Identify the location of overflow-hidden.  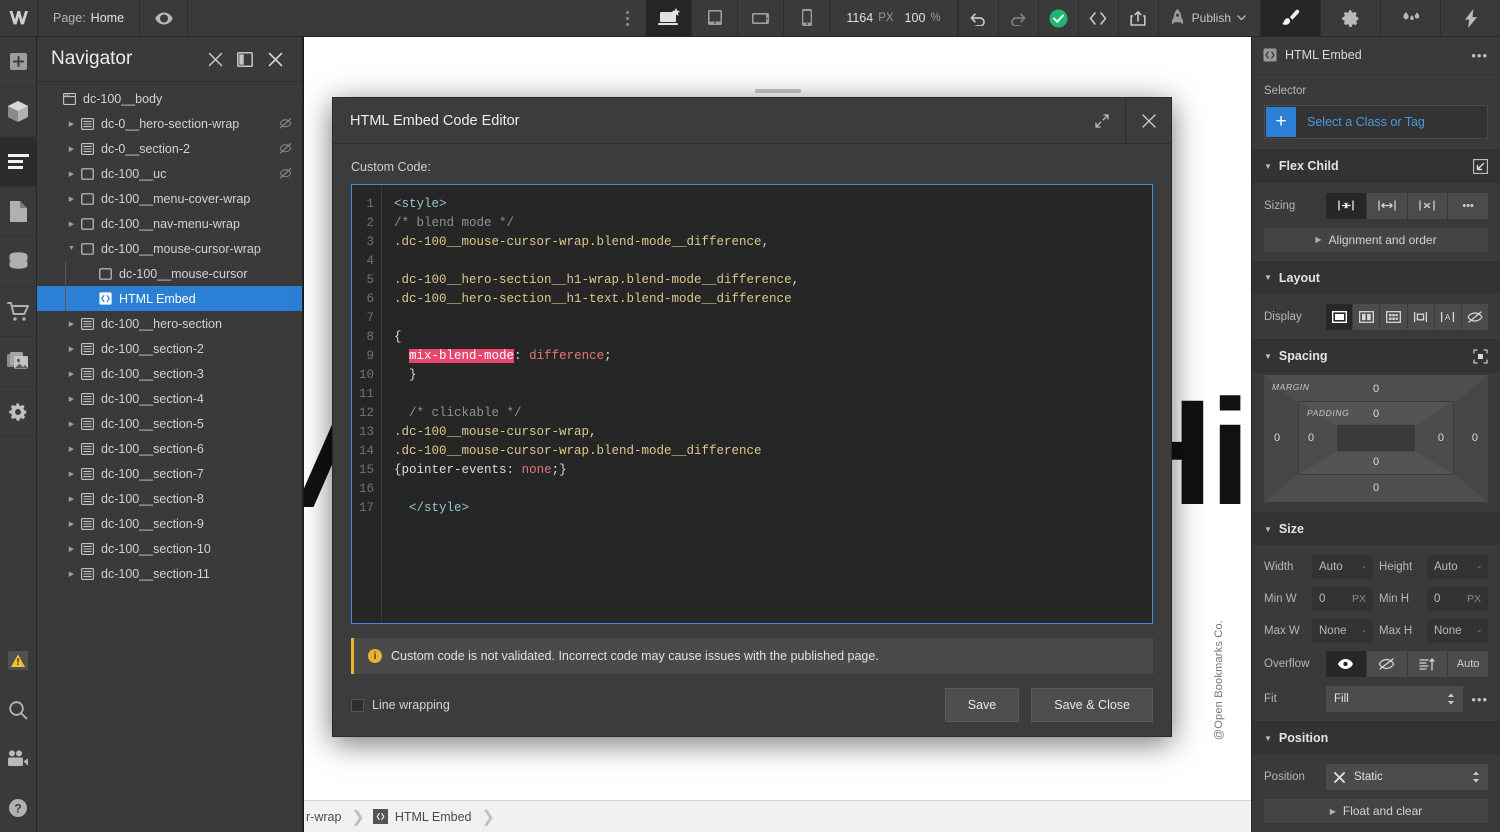
(1387, 664).